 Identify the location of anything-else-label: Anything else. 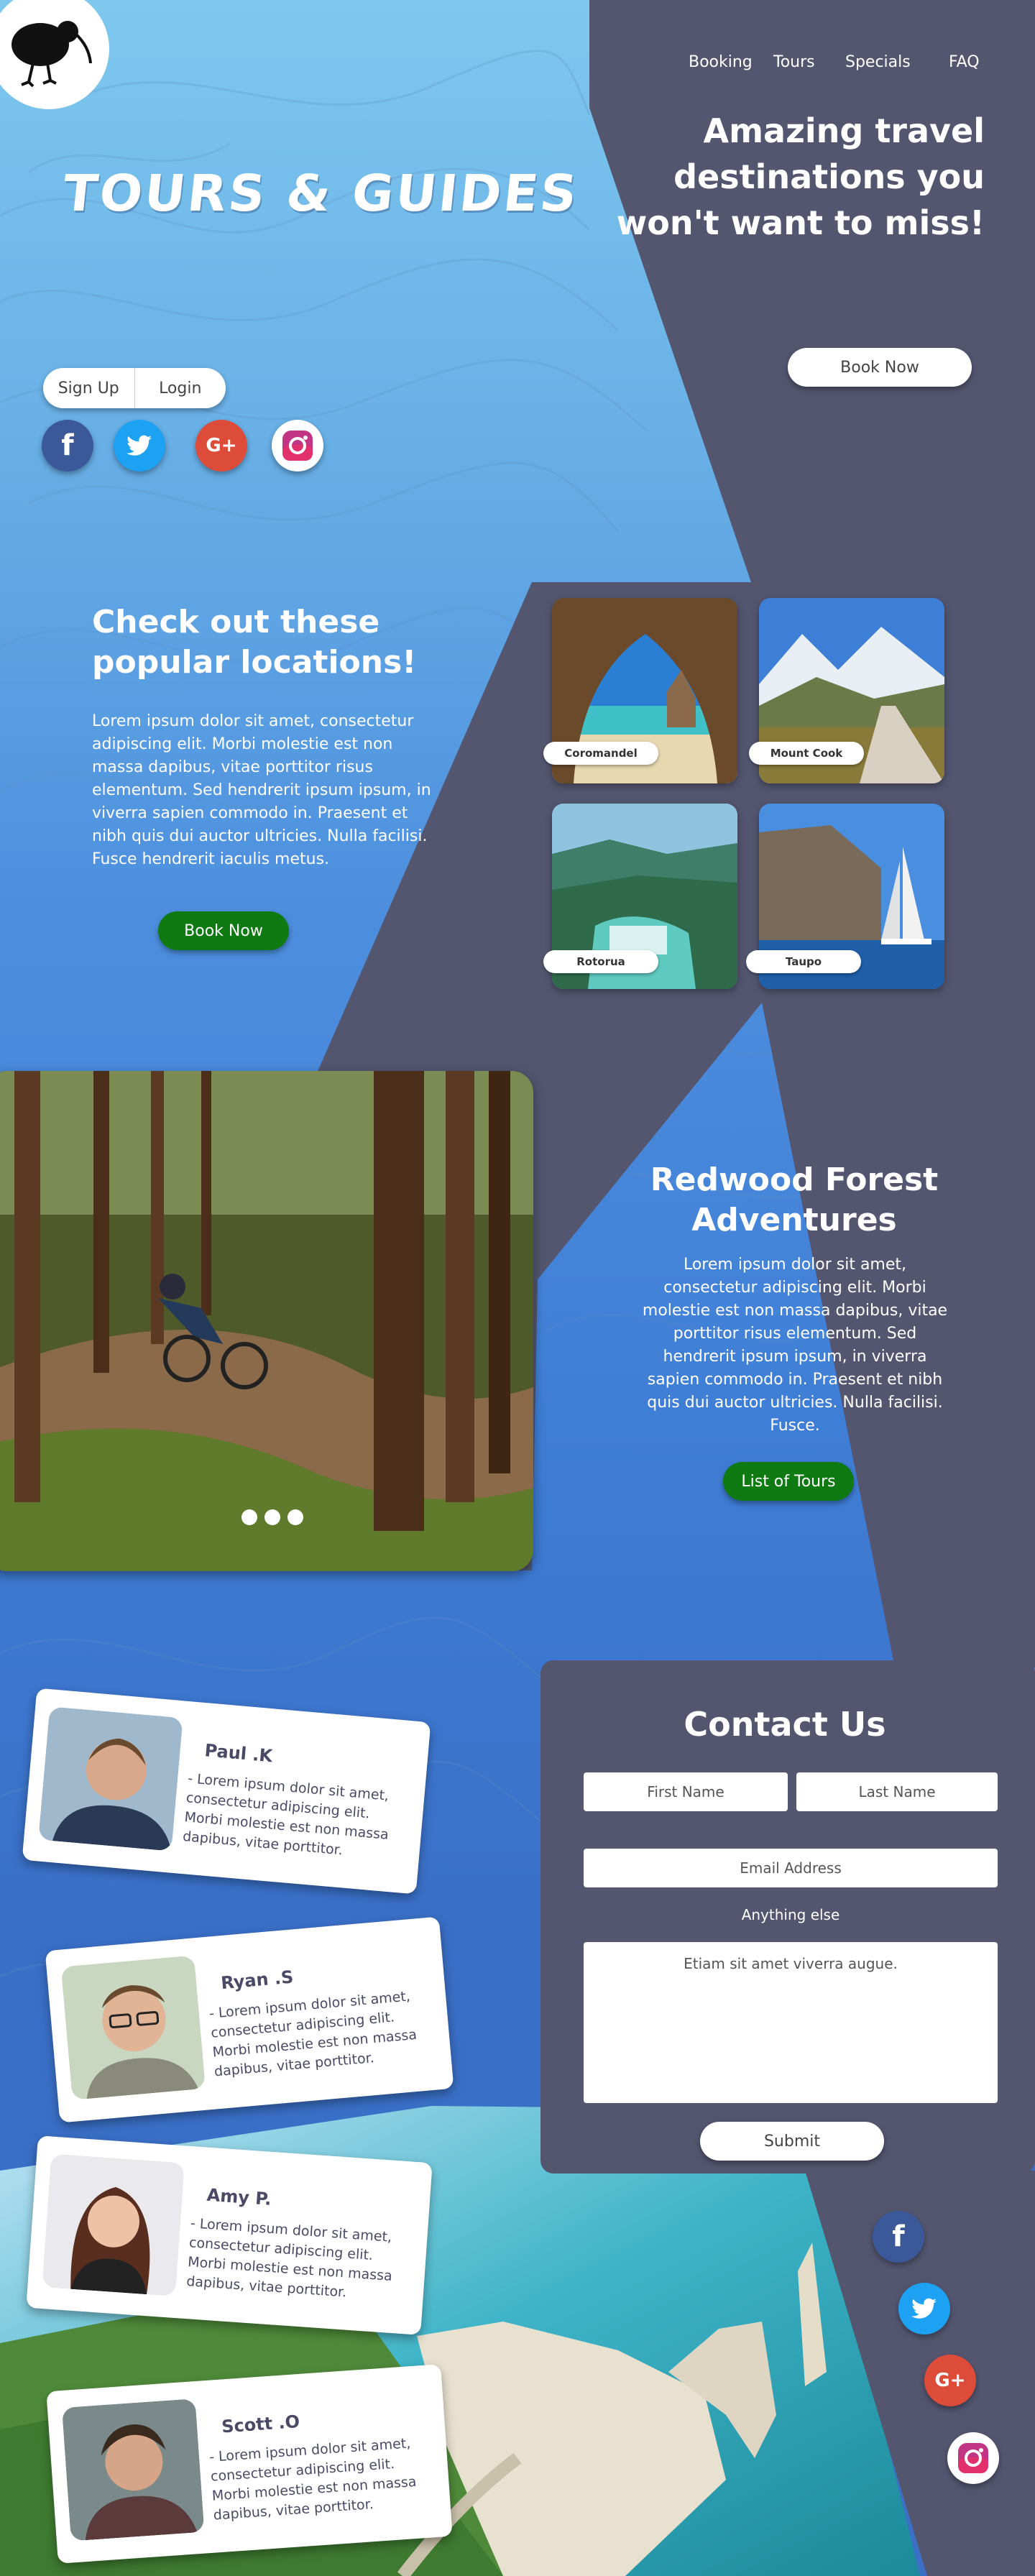
(790, 1914).